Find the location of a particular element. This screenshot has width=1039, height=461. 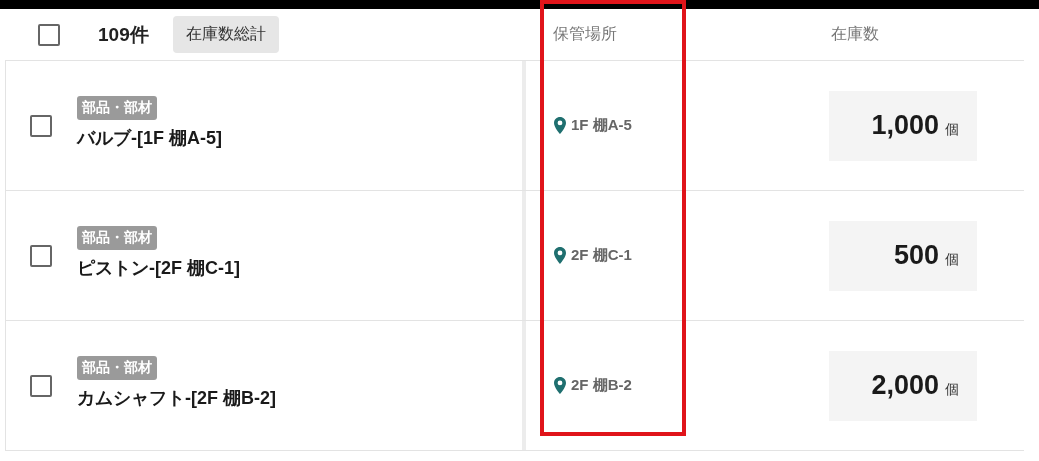

storage-location: 2F 棚B-2 is located at coordinates (601, 385).